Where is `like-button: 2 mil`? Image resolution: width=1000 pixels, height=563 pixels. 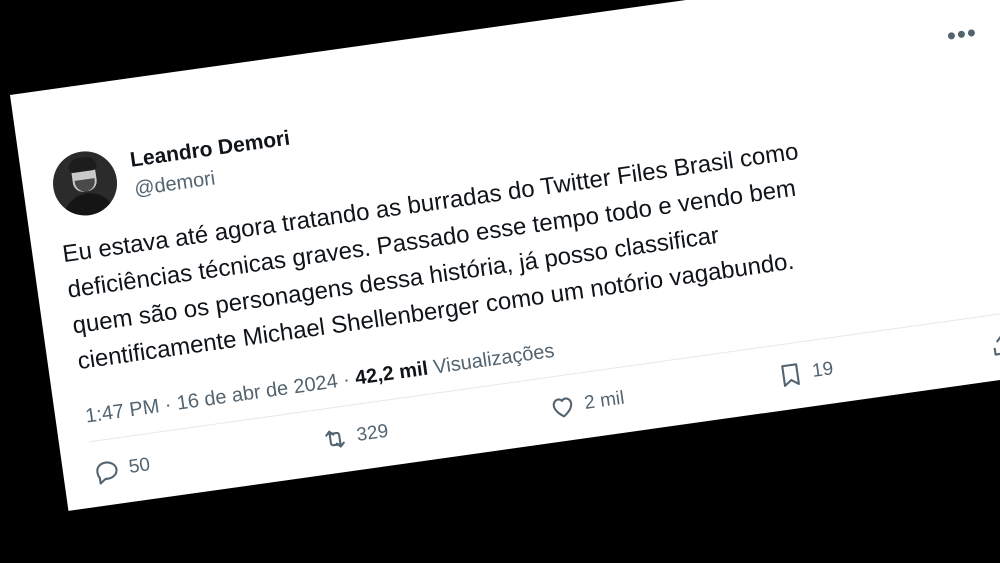 like-button: 2 mil is located at coordinates (586, 404).